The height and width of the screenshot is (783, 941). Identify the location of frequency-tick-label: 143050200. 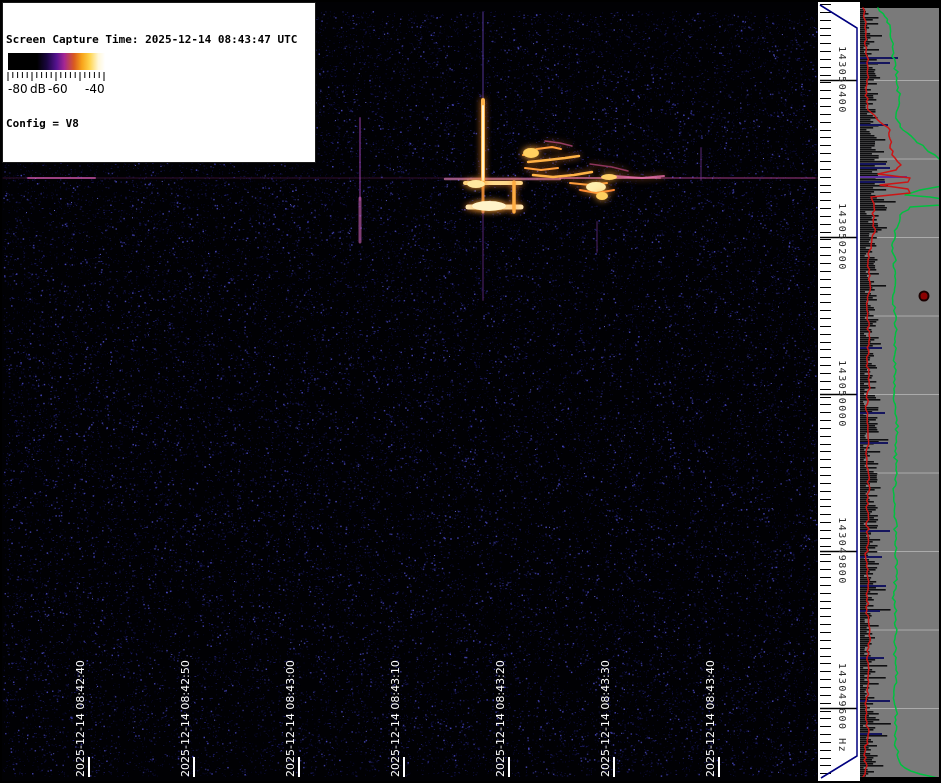
(841, 237).